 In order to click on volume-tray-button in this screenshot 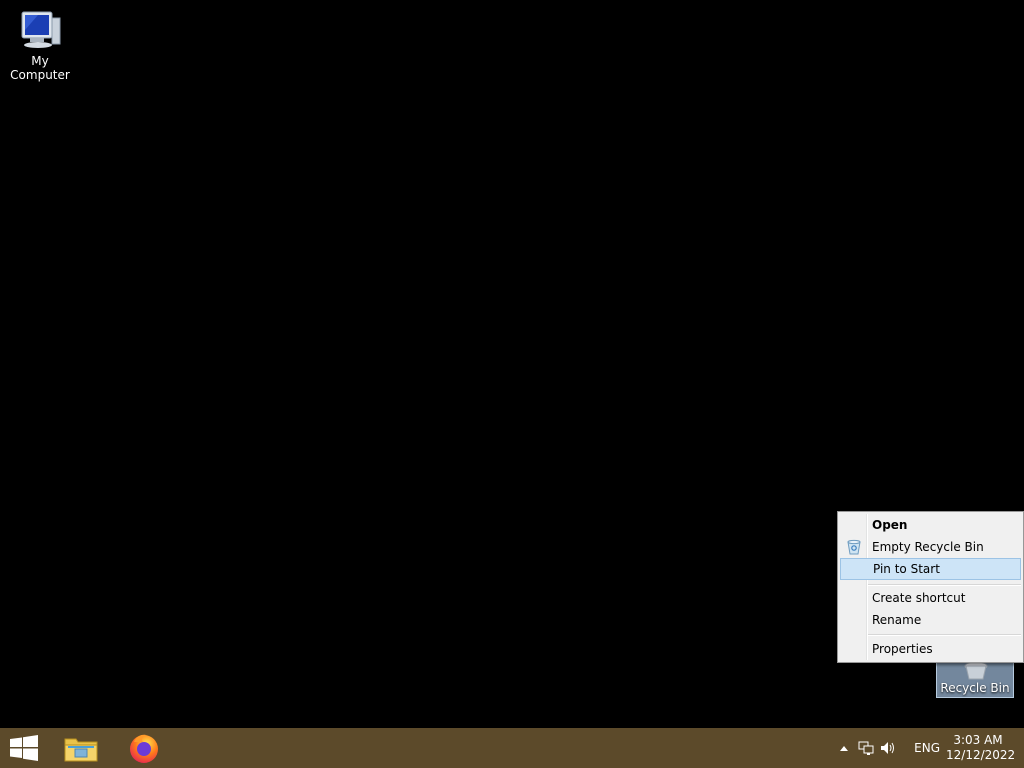, I will do `click(888, 748)`.